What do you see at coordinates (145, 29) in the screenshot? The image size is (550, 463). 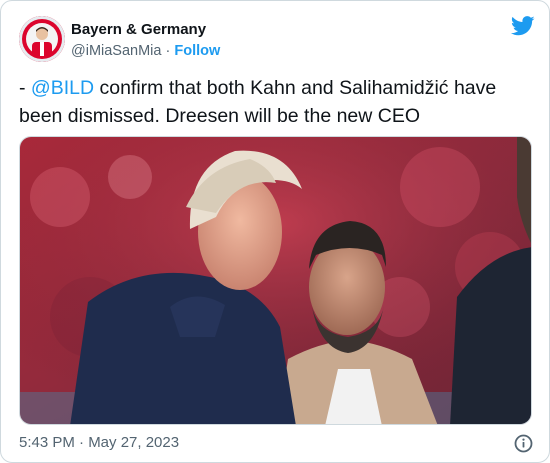 I see `display-name: Bayern & Germany` at bounding box center [145, 29].